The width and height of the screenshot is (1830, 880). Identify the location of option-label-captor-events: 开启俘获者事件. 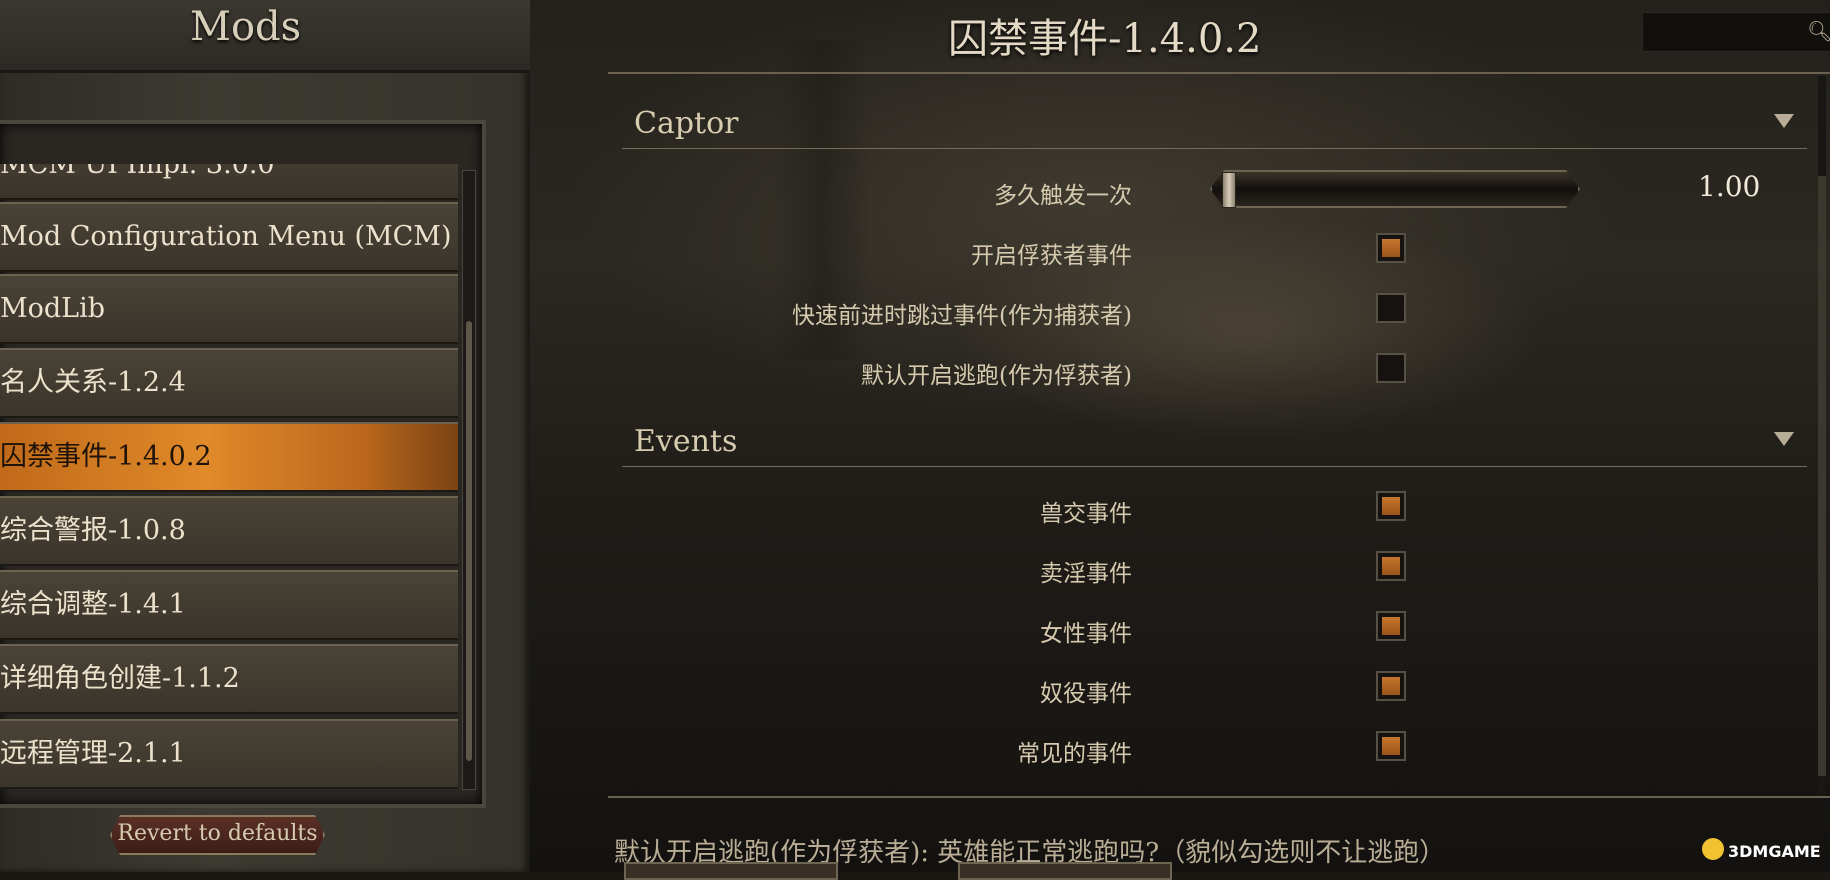
(1051, 256).